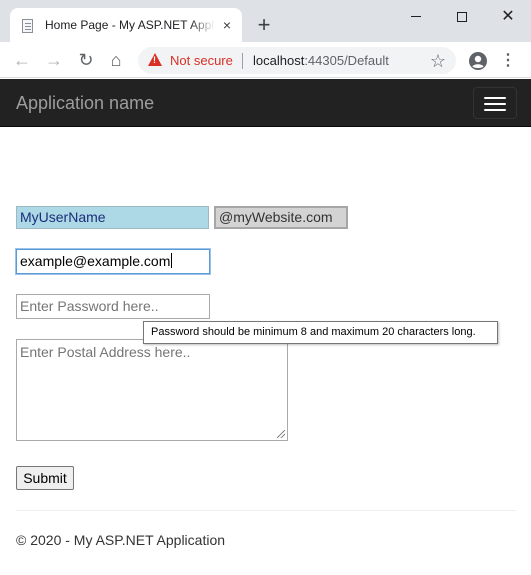 Image resolution: width=531 pixels, height=575 pixels. I want to click on url-host: localhost, so click(279, 60).